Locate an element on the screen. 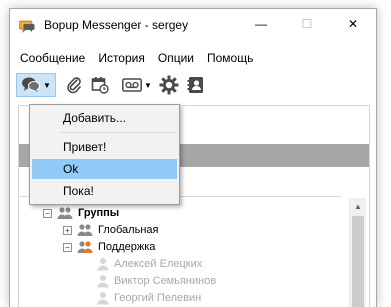  group-root-label: Группы is located at coordinates (99, 213).